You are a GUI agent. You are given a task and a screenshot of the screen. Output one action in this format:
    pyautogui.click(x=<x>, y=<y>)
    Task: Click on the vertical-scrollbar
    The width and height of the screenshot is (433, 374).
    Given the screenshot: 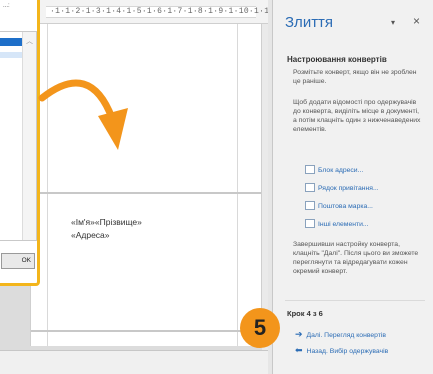 What is the action you would take?
    pyautogui.click(x=265, y=187)
    